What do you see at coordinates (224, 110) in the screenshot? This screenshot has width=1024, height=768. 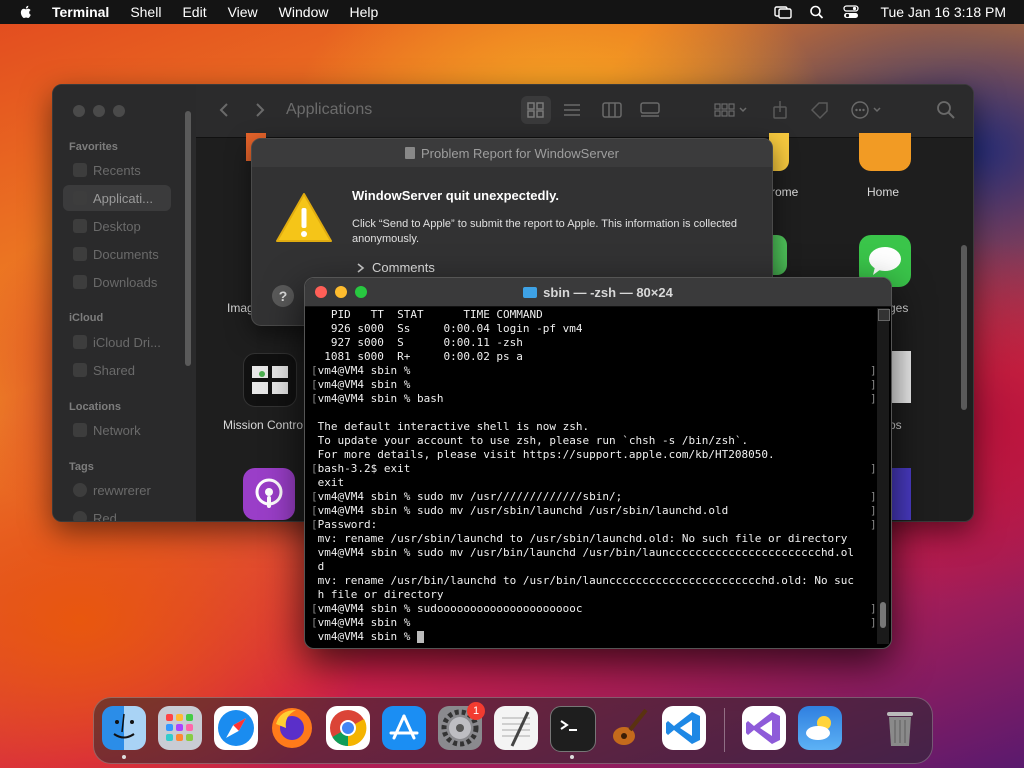 I see `back-icon` at bounding box center [224, 110].